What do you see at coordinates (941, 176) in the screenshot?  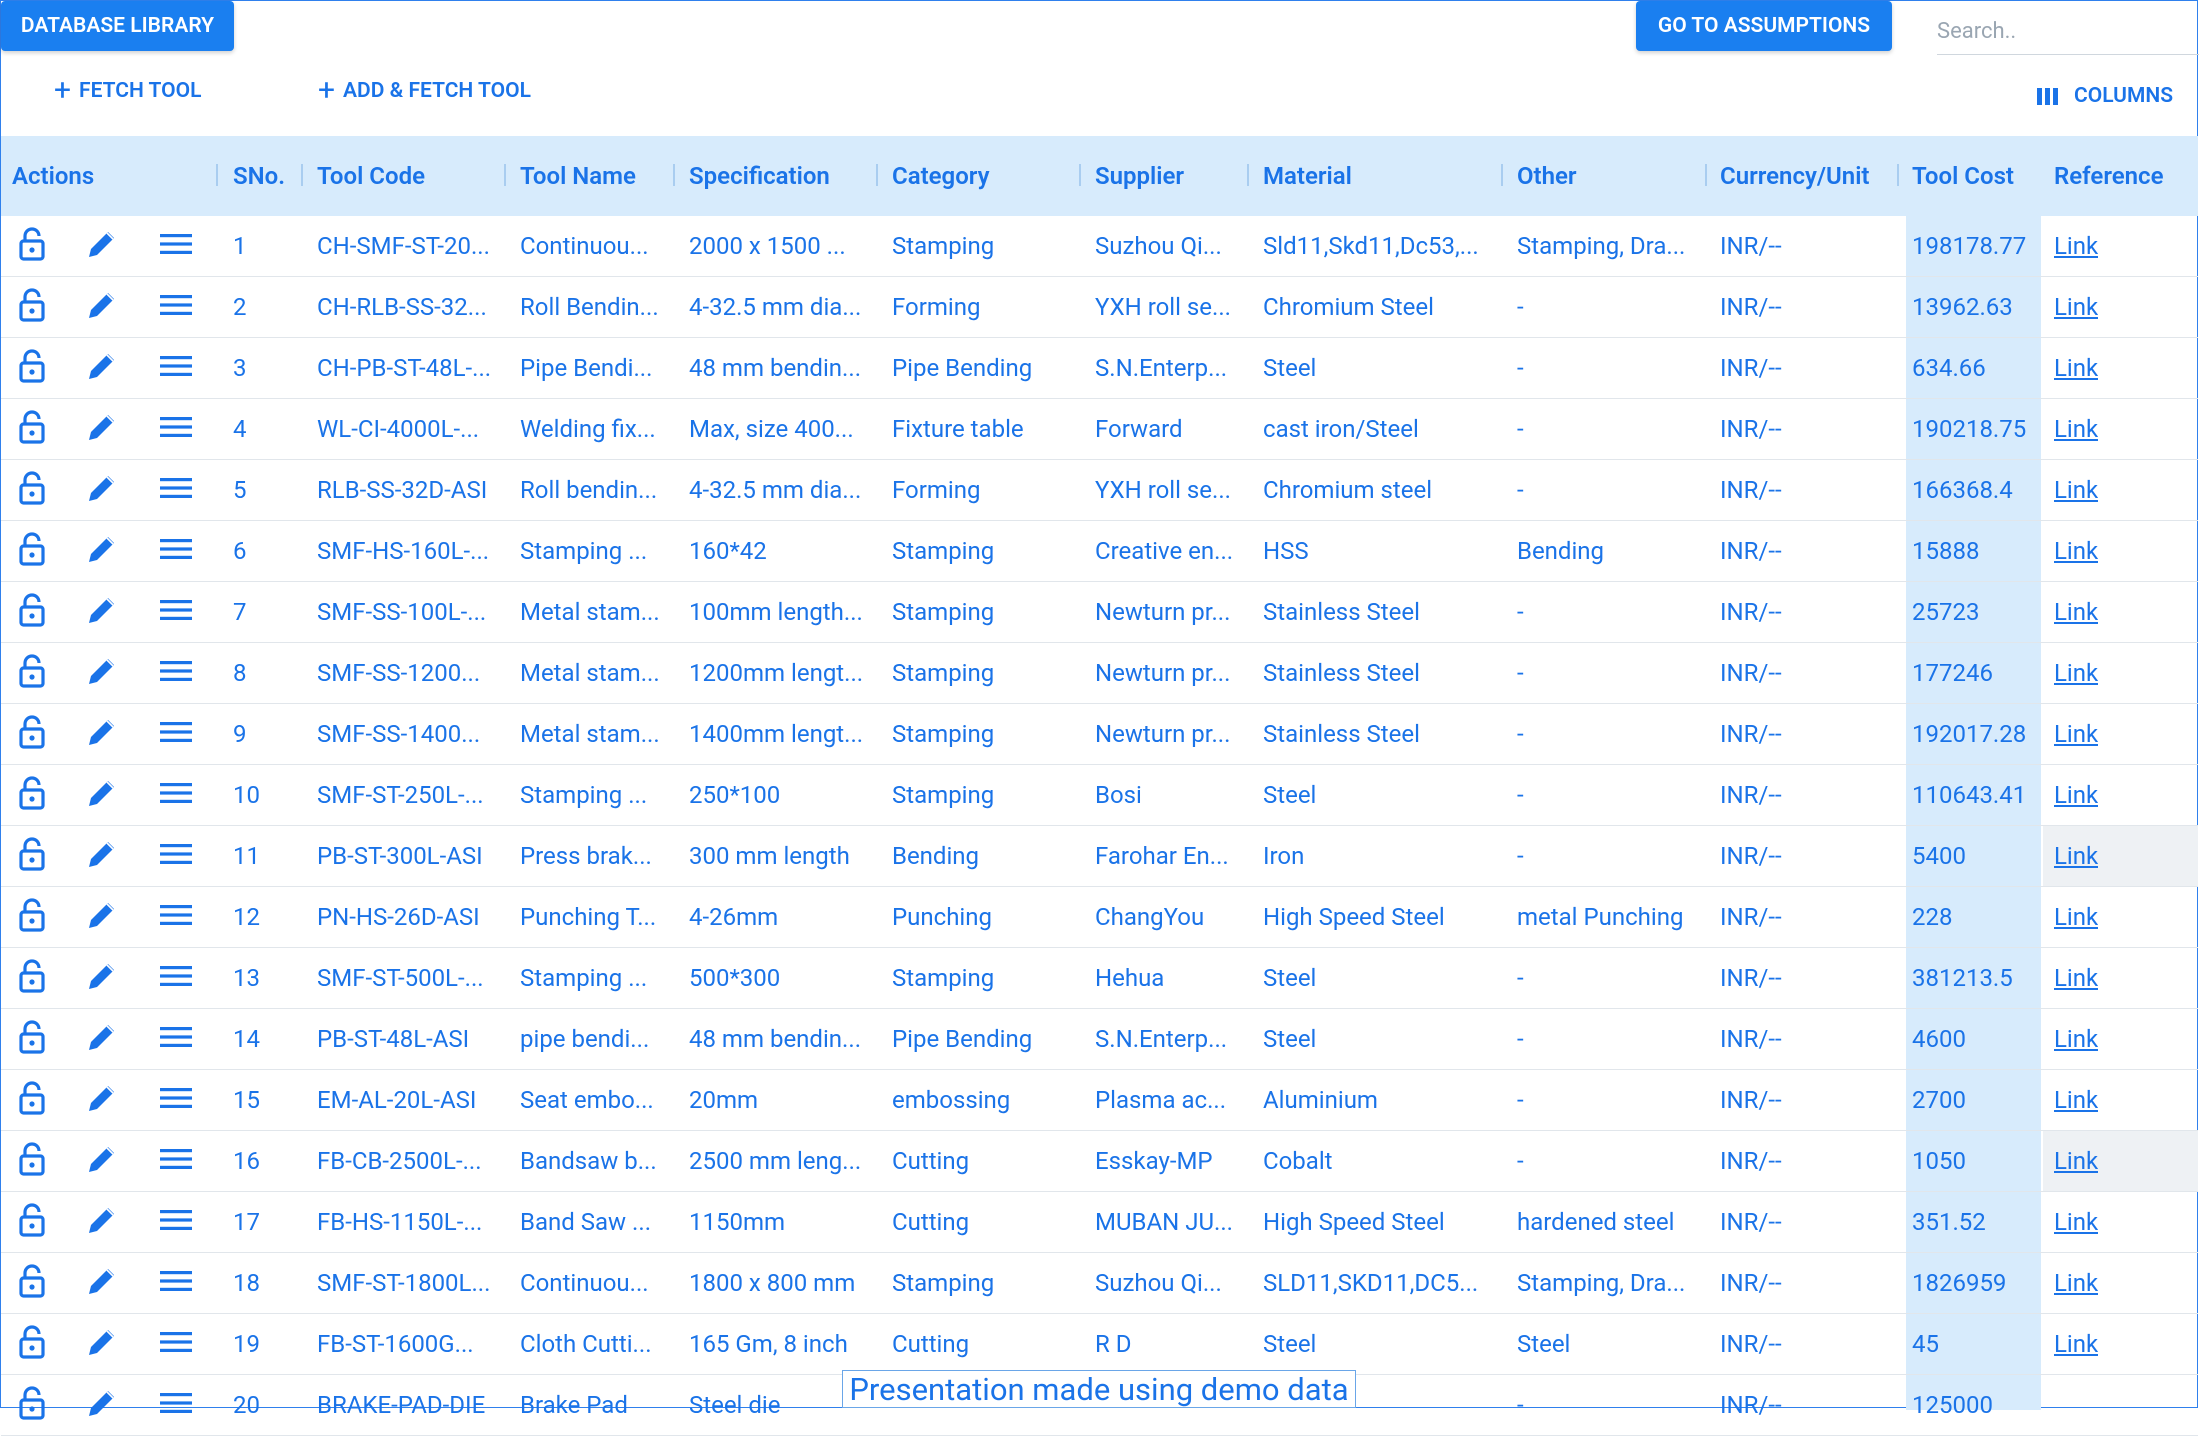 I see `column-header-category: Category` at bounding box center [941, 176].